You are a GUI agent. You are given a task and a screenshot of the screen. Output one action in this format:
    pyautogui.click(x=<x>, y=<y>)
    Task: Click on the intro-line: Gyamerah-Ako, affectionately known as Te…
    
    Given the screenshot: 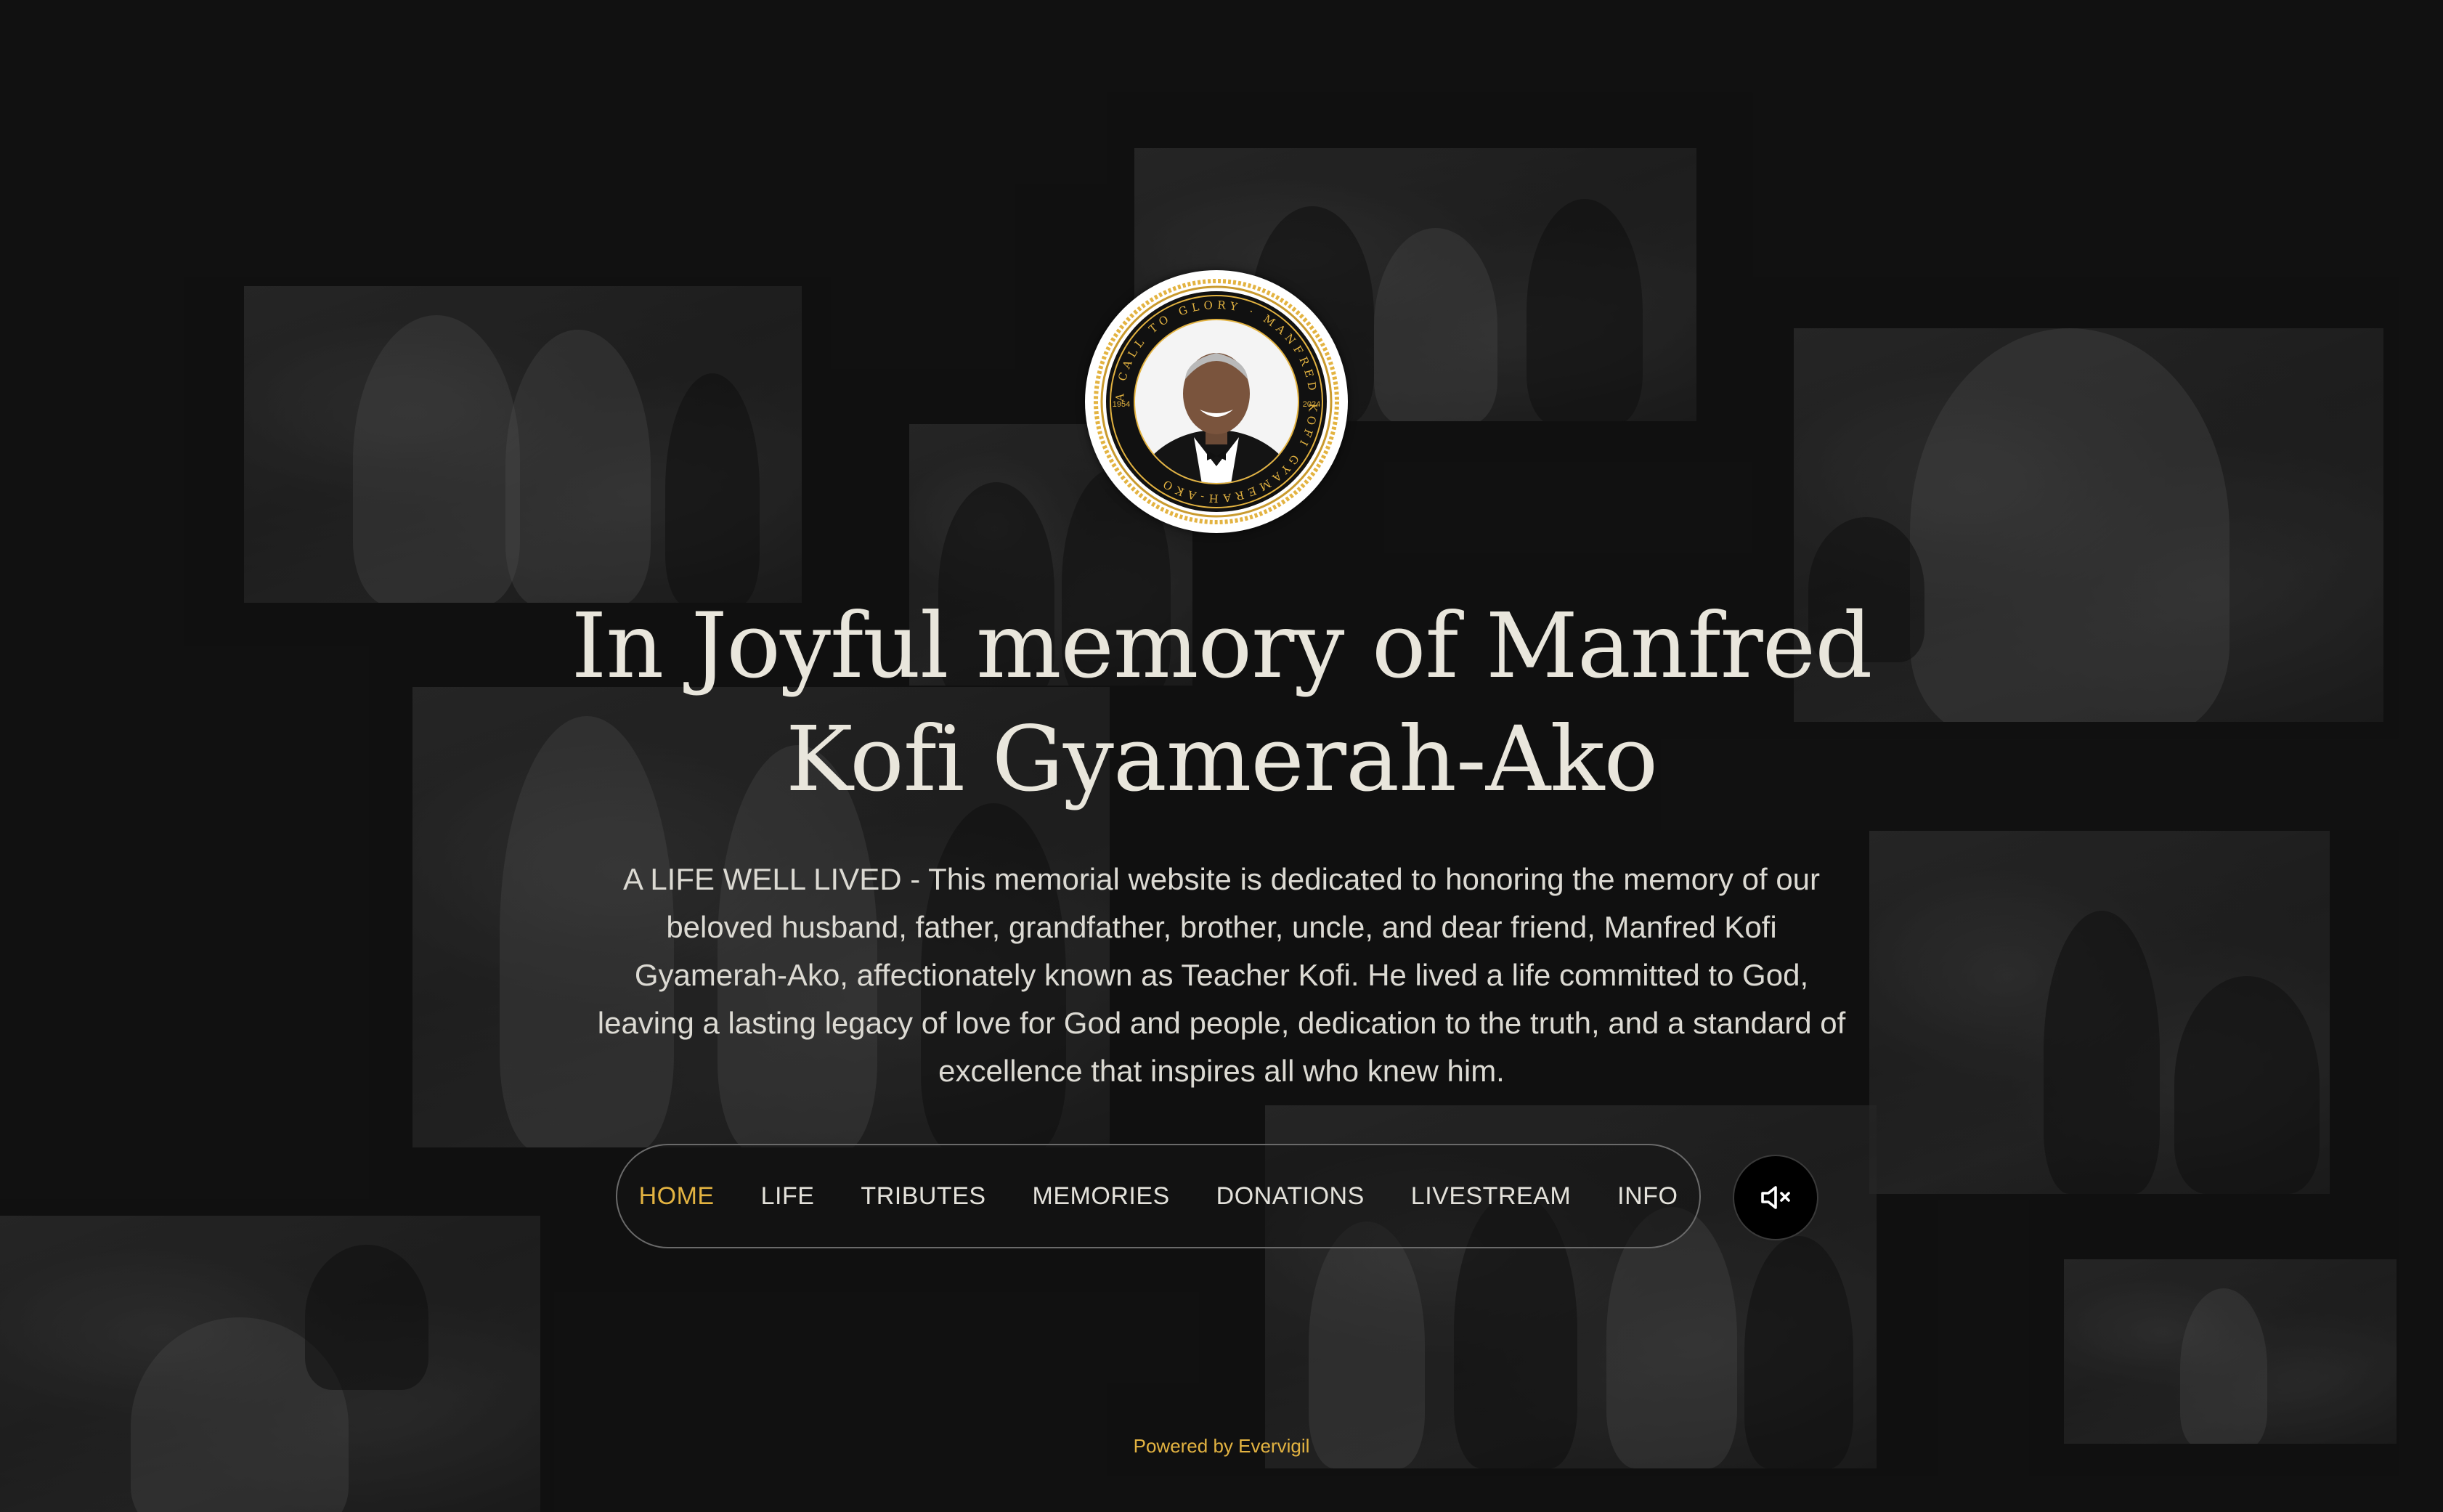 What is the action you would take?
    pyautogui.click(x=1221, y=975)
    